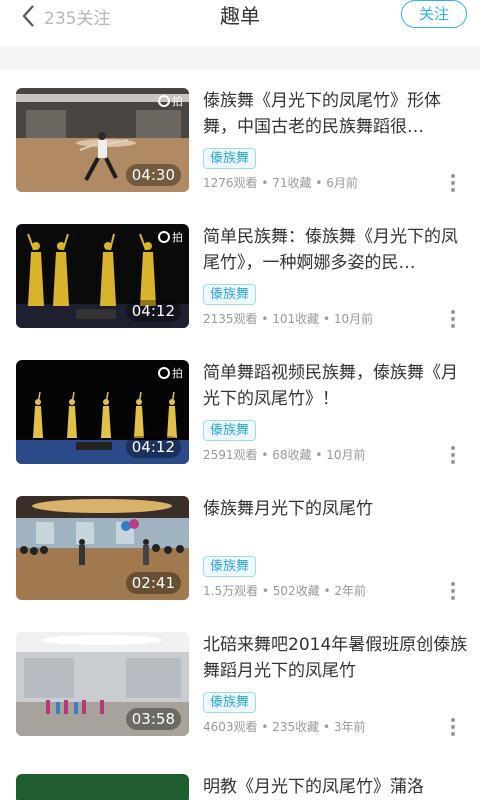  Describe the element at coordinates (285, 591) in the screenshot. I see `video-stats: 1.5万观看 • 502收藏 • 2年前` at that location.